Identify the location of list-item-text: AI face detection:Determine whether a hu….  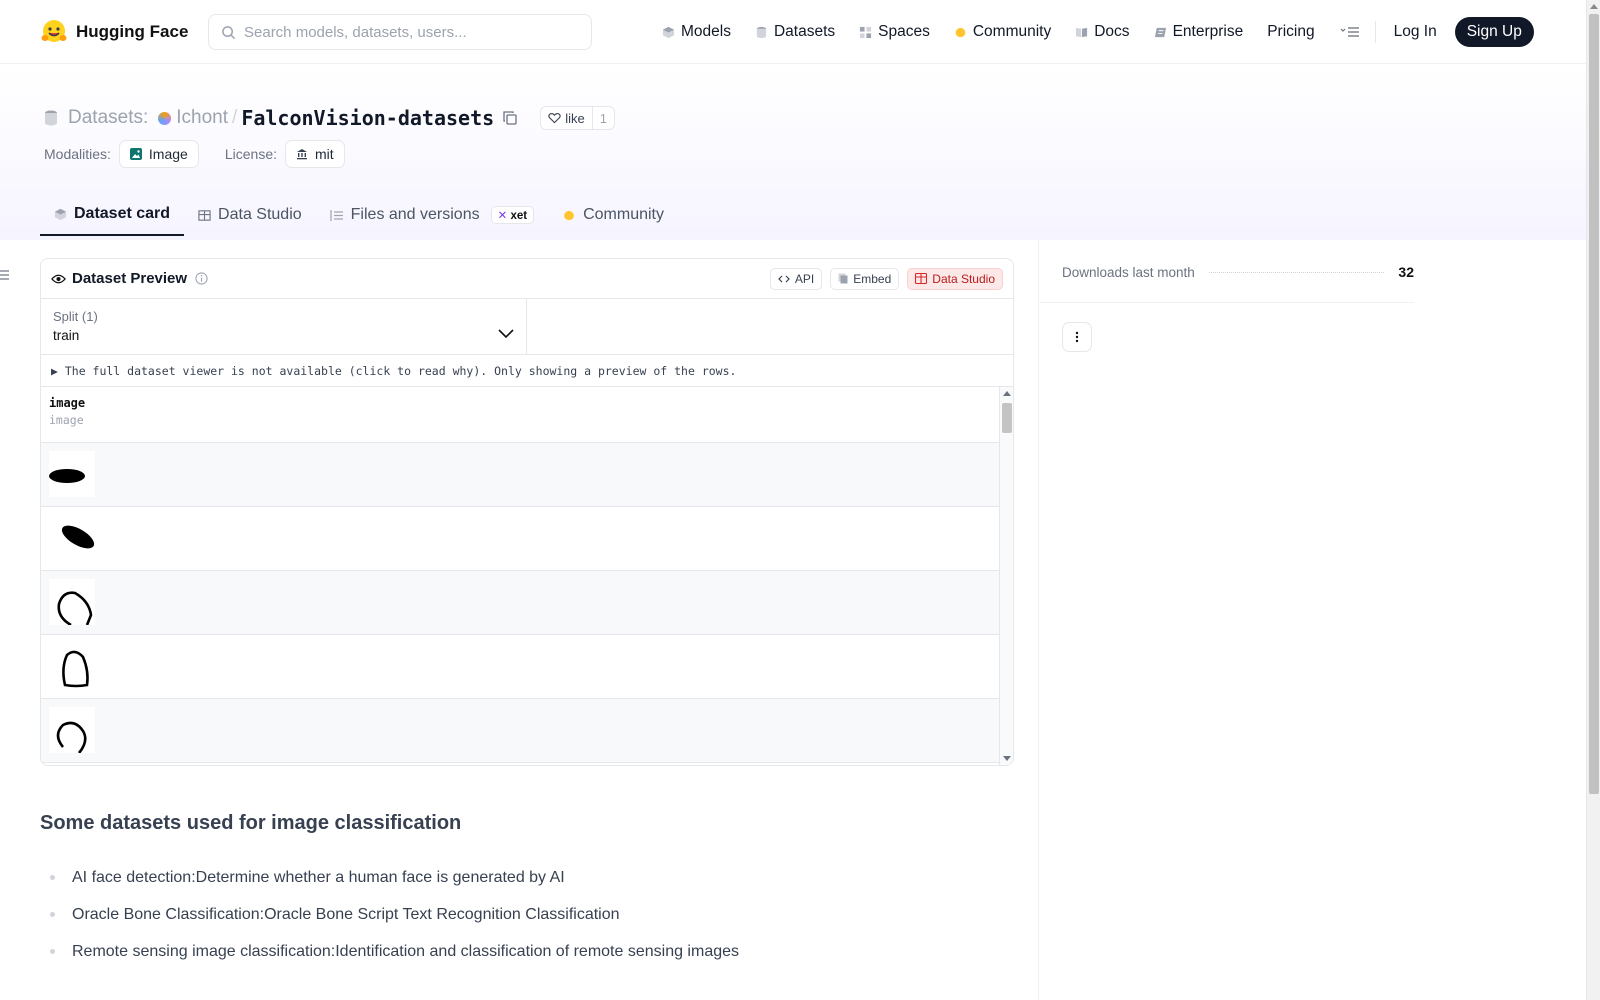
(318, 877).